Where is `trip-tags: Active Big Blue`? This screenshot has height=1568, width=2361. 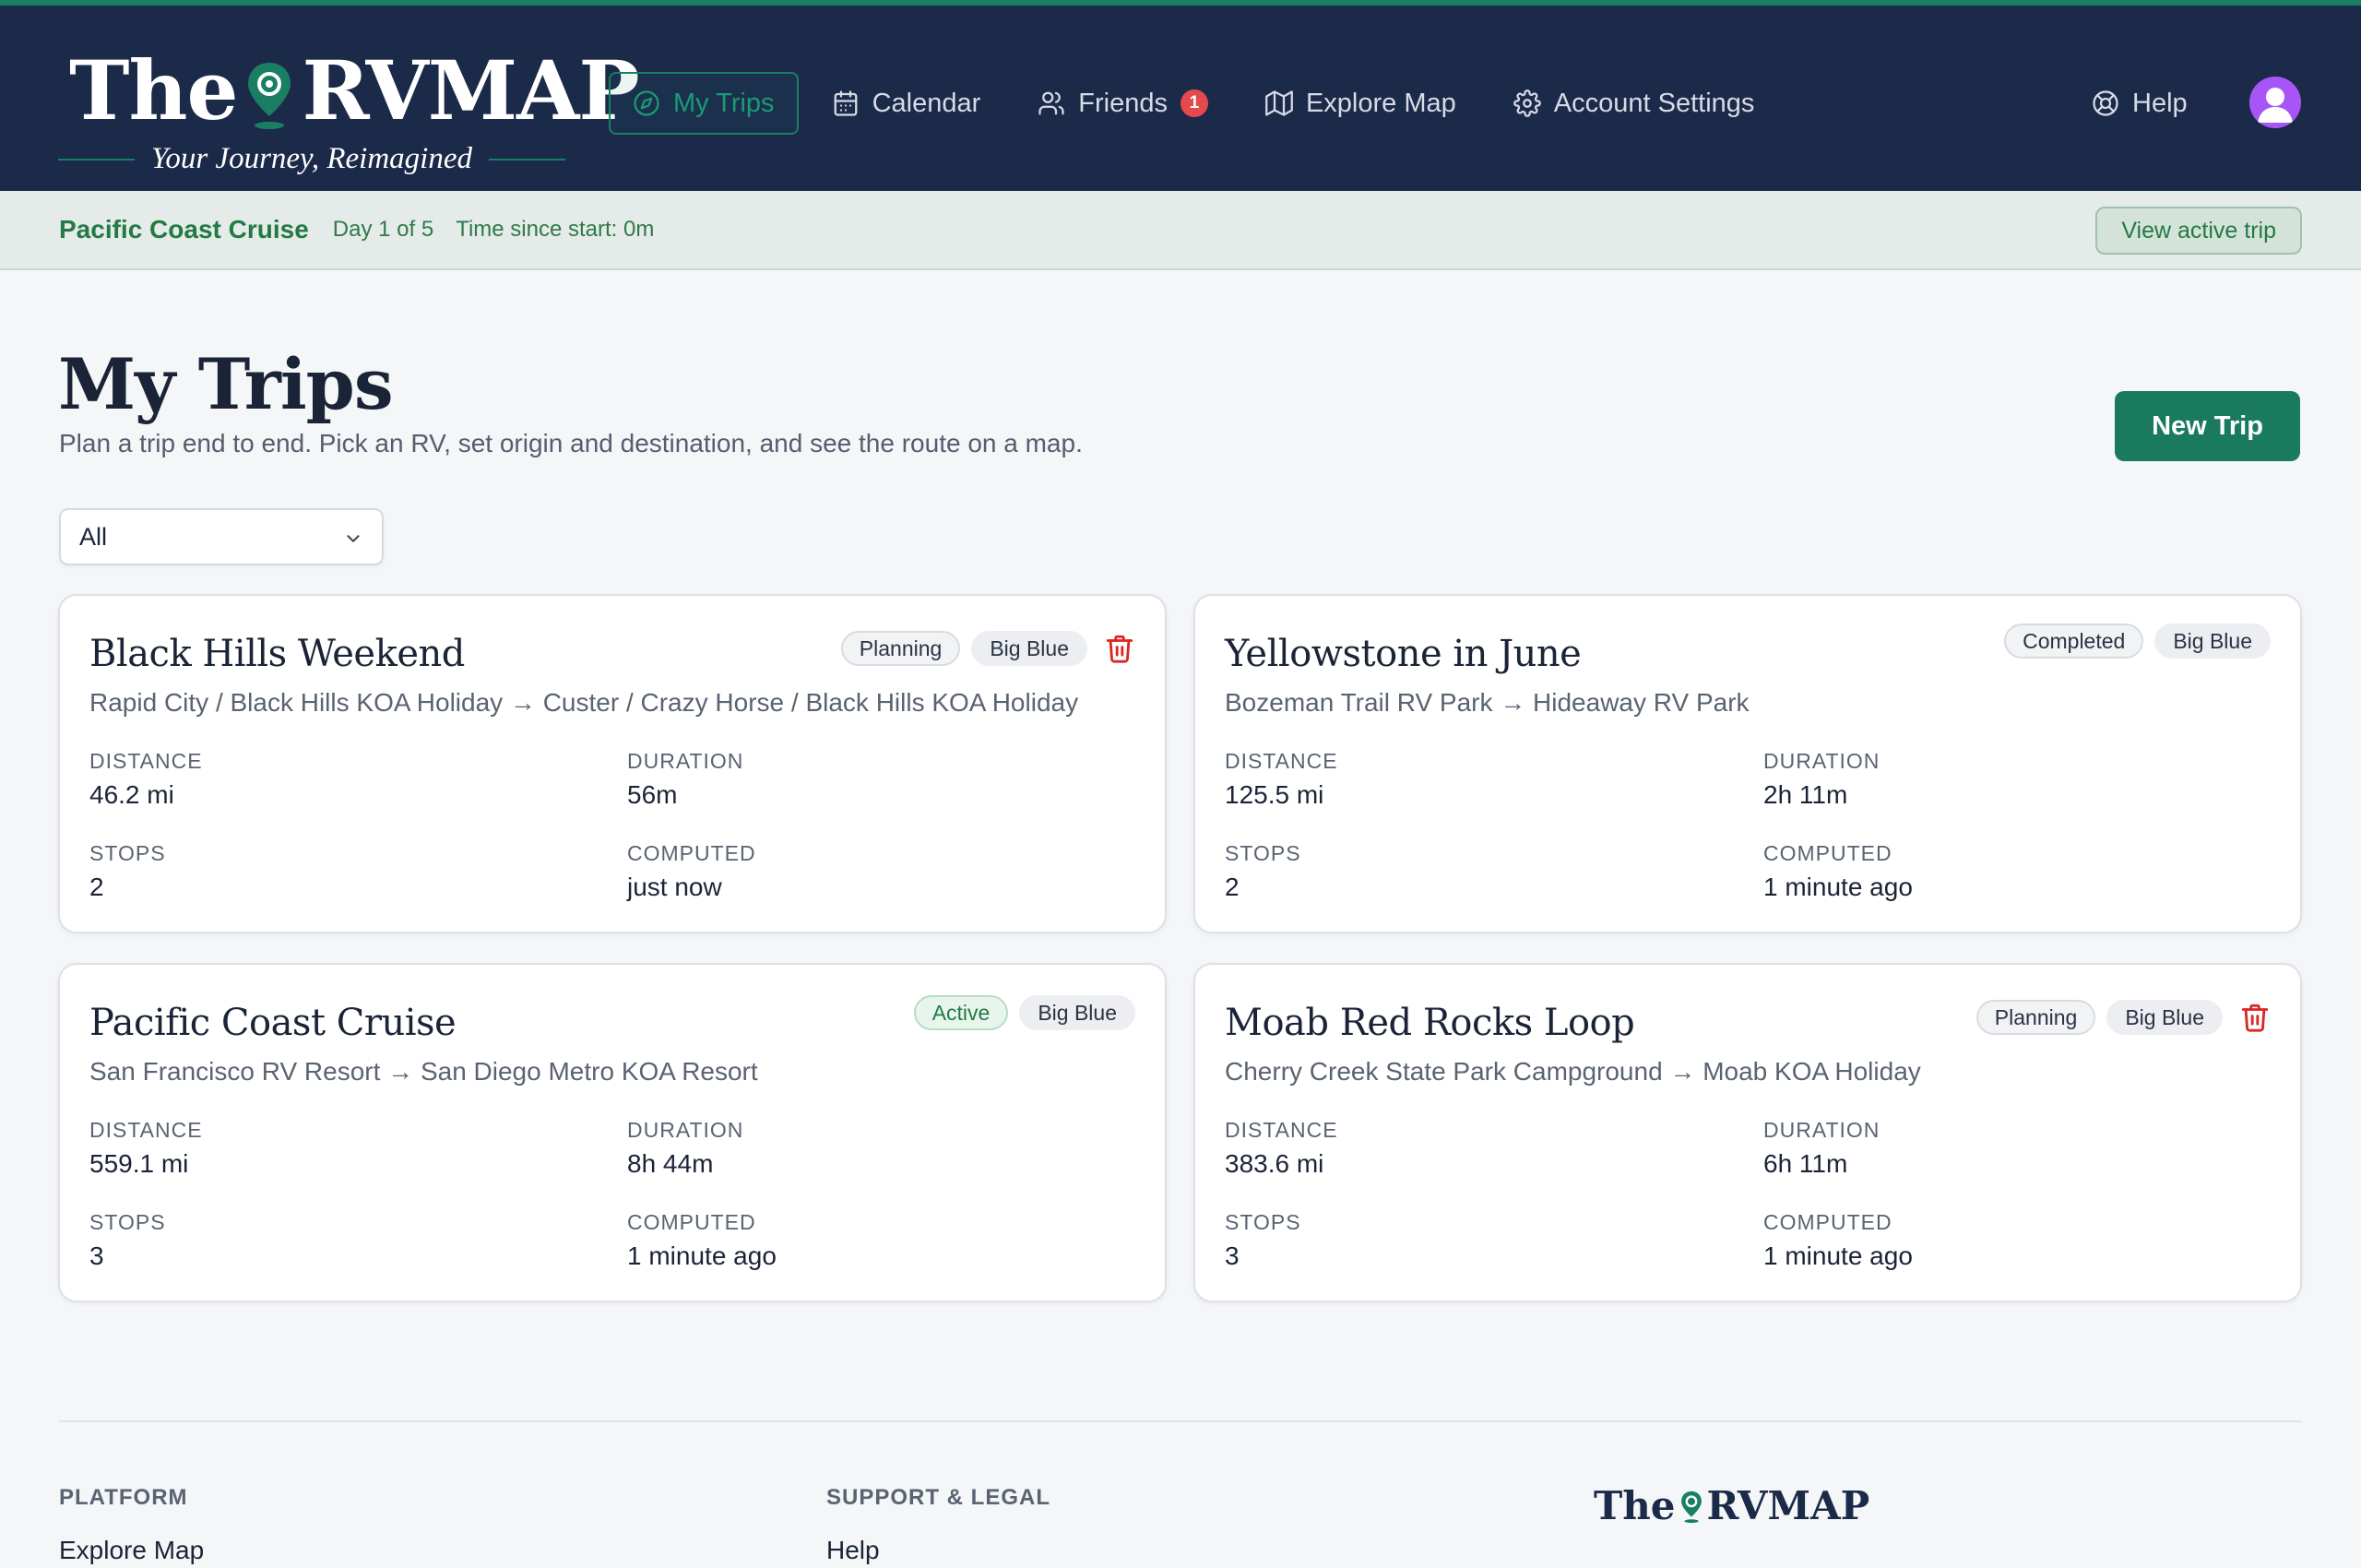
trip-tags: Active Big Blue is located at coordinates (1024, 1012).